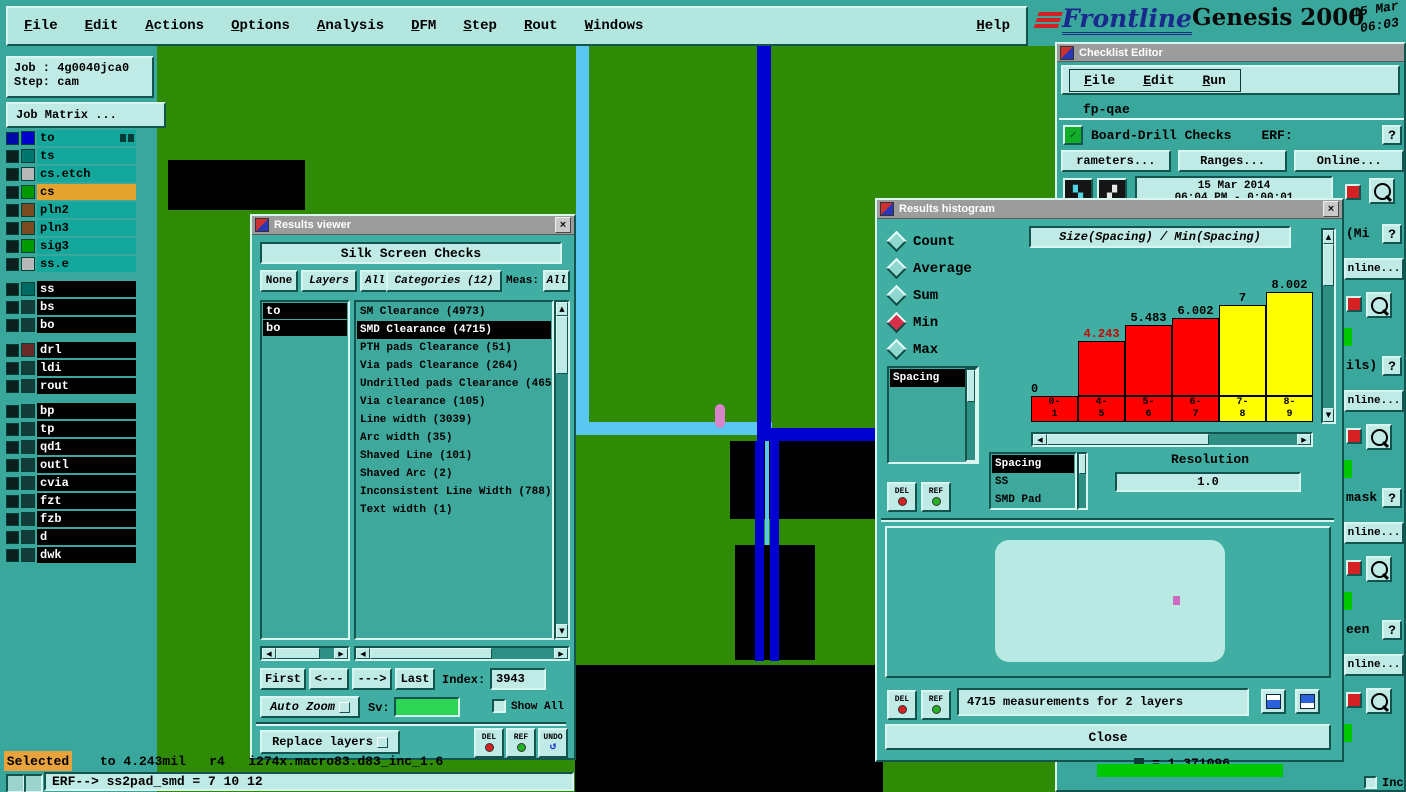 Image resolution: width=1406 pixels, height=792 pixels. What do you see at coordinates (71, 325) in the screenshot?
I see `layer-row-bo: bo` at bounding box center [71, 325].